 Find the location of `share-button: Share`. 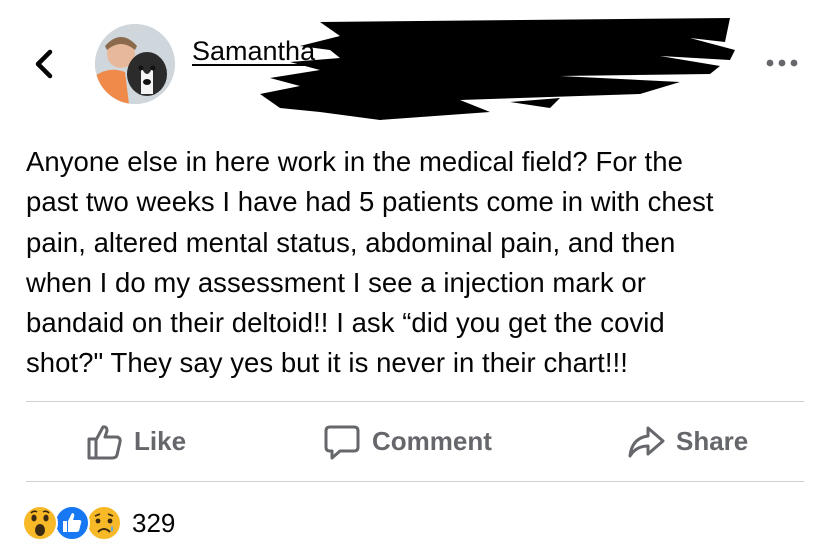

share-button: Share is located at coordinates (687, 441).